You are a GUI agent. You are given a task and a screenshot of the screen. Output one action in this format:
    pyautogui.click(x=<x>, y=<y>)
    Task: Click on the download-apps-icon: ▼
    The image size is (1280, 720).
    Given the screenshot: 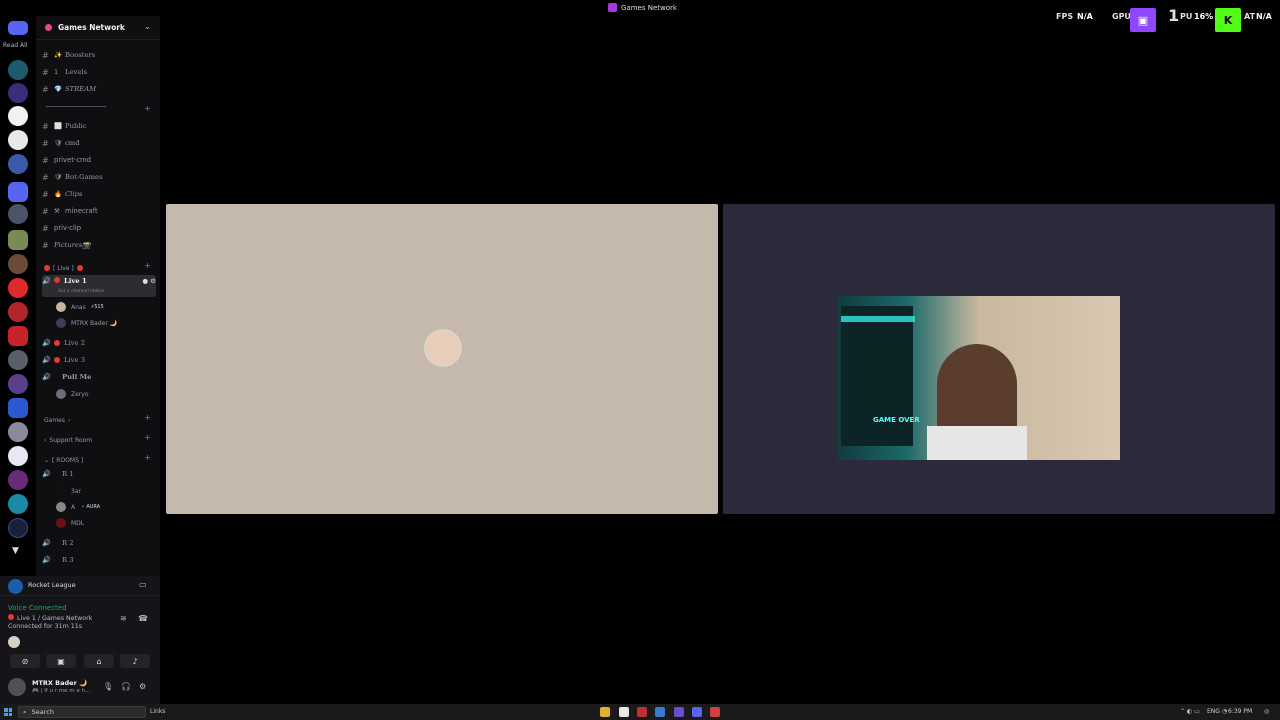 What is the action you would take?
    pyautogui.click(x=15, y=551)
    